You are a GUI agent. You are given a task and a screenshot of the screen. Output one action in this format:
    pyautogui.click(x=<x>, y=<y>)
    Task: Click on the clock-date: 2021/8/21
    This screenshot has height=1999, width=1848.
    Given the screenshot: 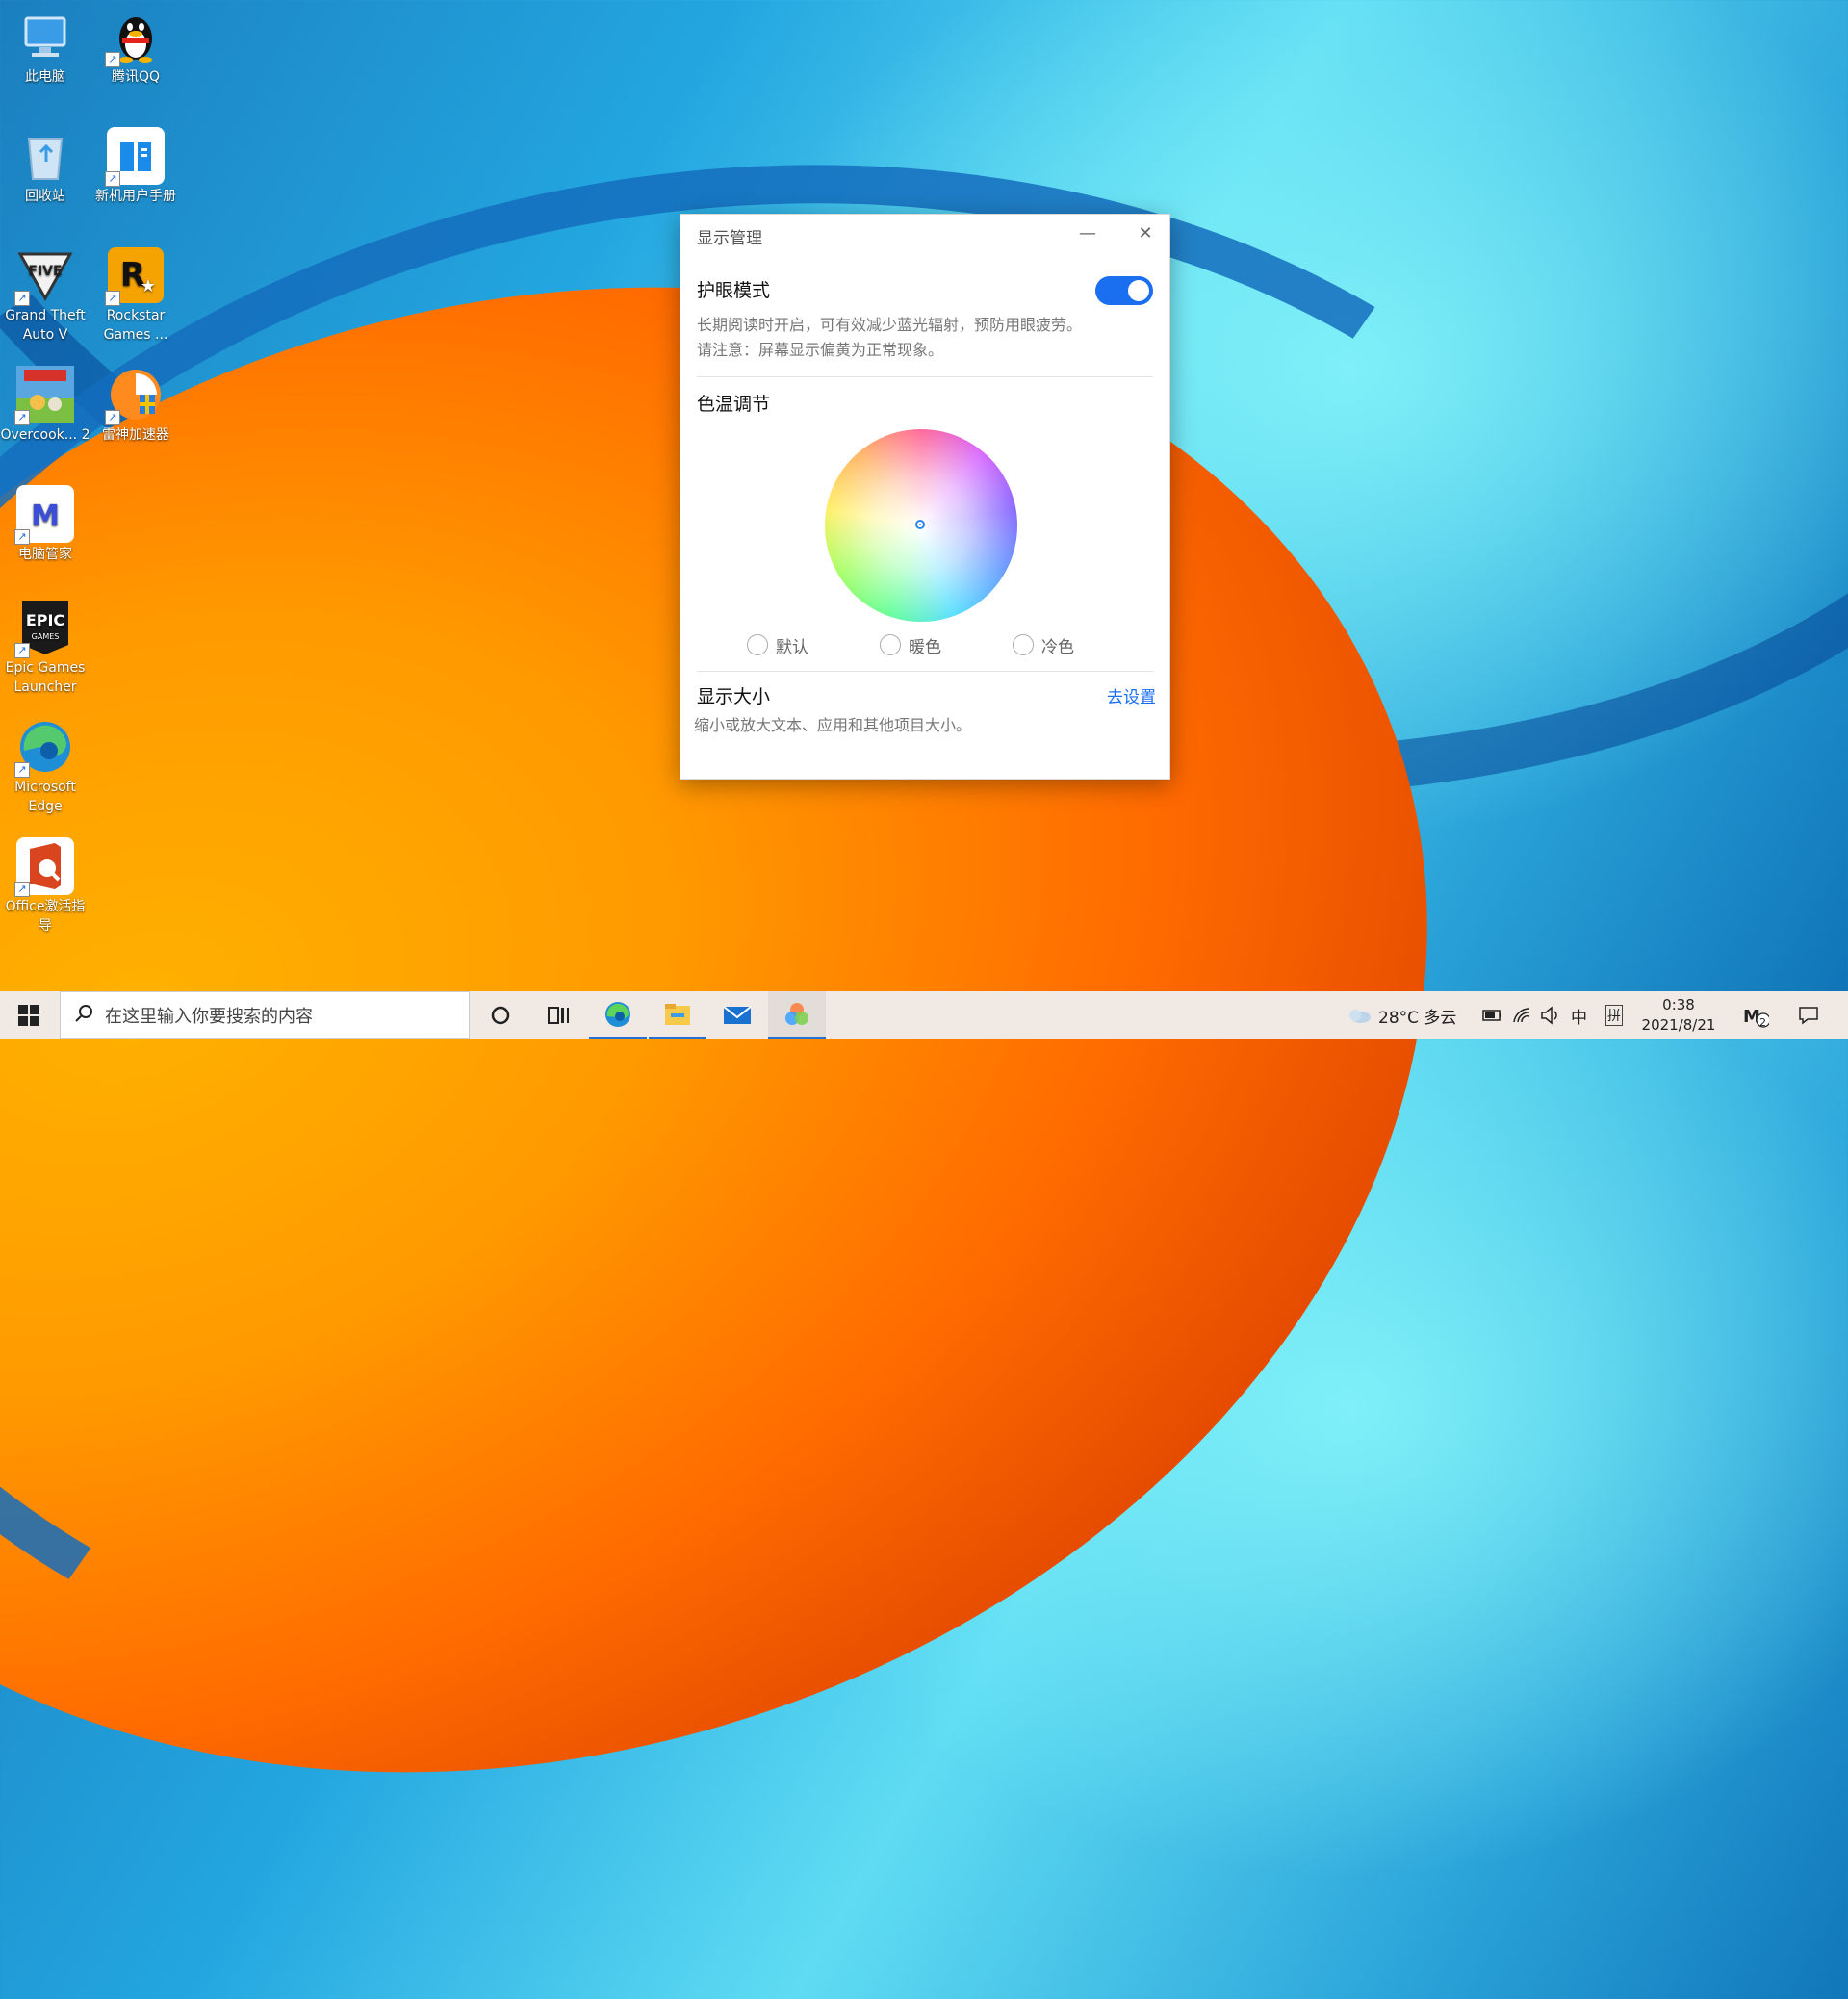 What is the action you would take?
    pyautogui.click(x=1678, y=1025)
    